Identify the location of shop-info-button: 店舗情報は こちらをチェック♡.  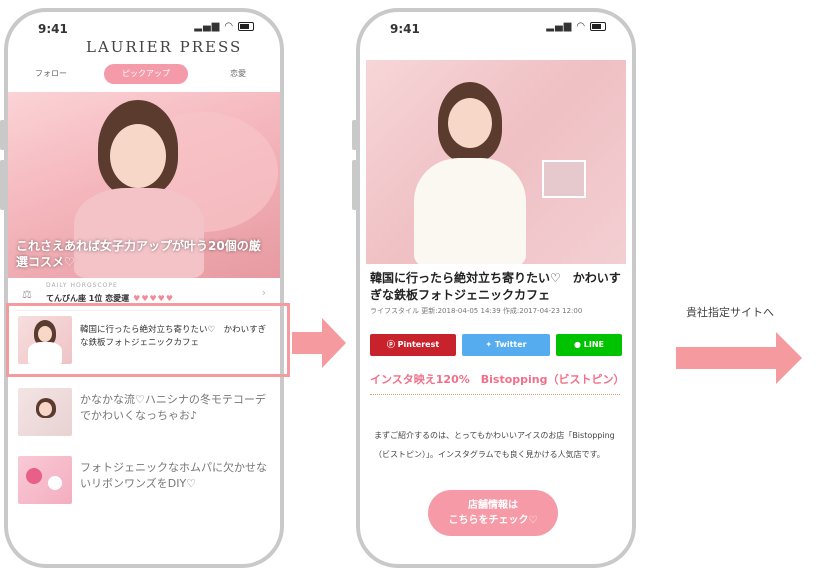
(493, 513).